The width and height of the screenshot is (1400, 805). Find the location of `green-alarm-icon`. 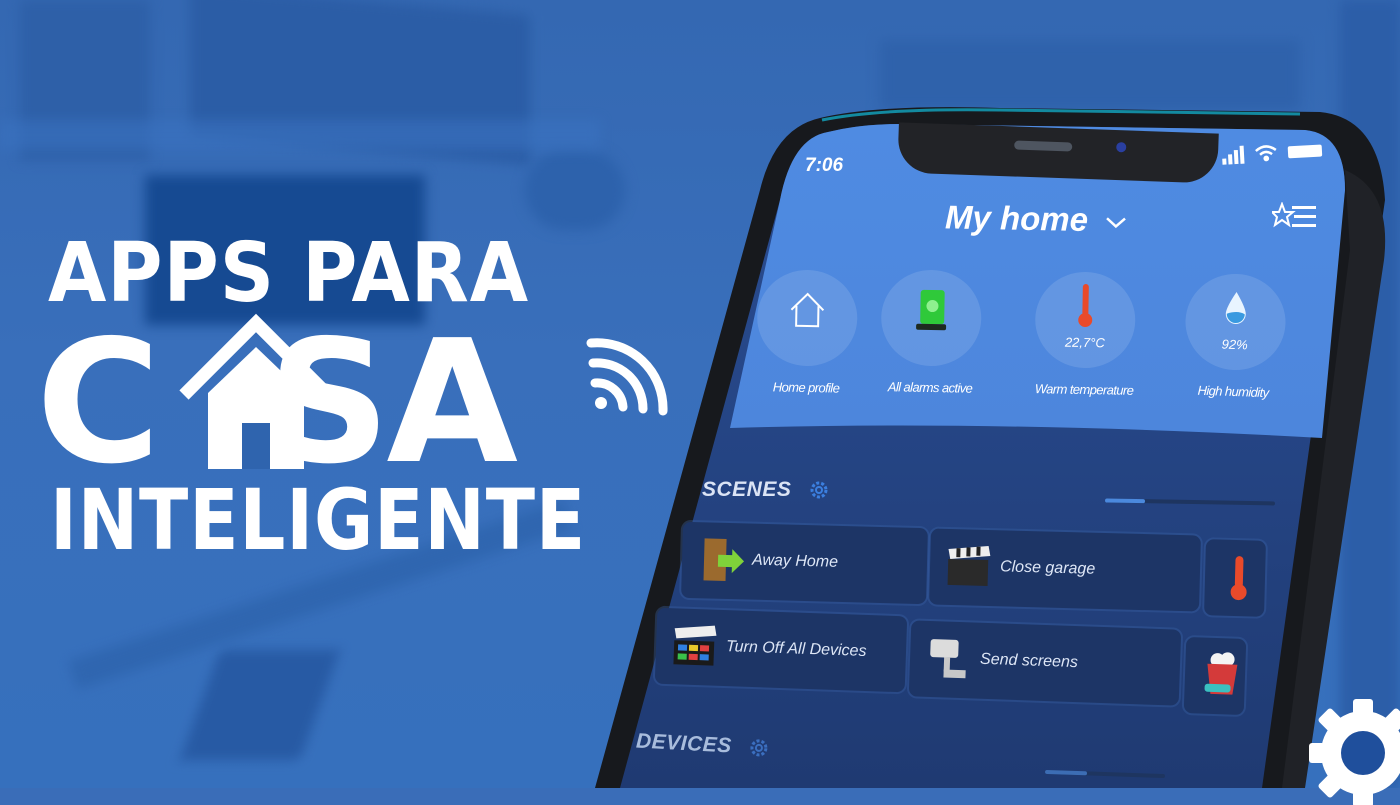

green-alarm-icon is located at coordinates (931, 310).